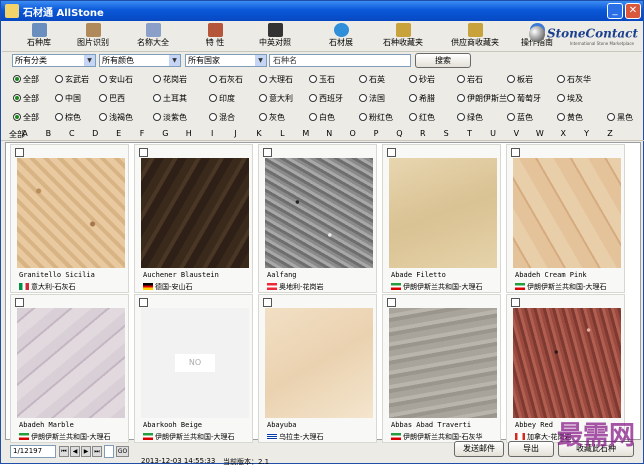  What do you see at coordinates (153, 35) in the screenshot?
I see `toolbar-button-2: 名称大全` at bounding box center [153, 35].